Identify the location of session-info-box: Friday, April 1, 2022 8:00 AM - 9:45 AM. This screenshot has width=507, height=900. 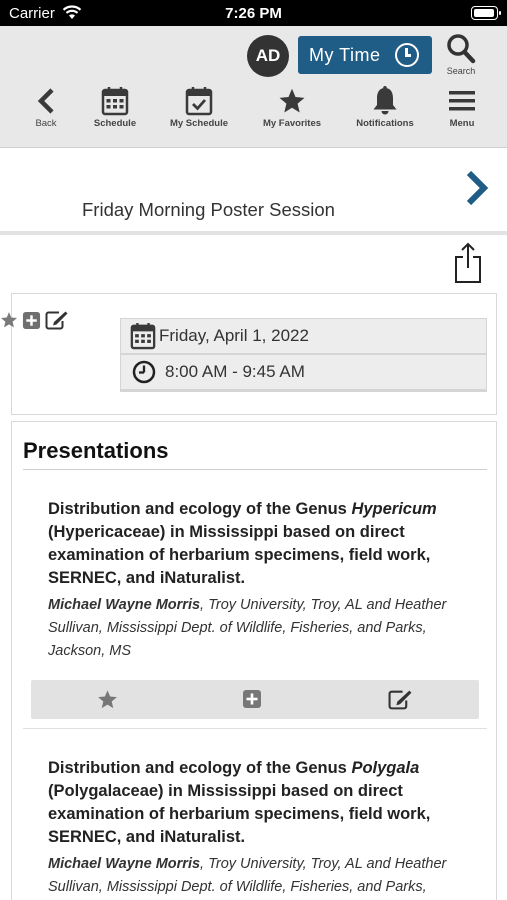
(248, 354).